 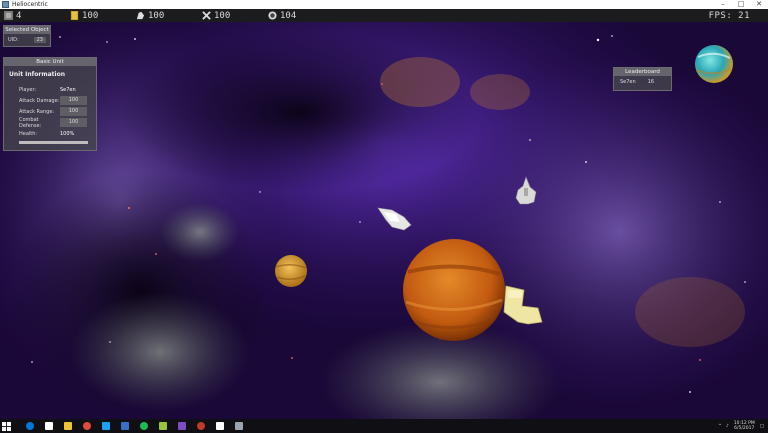 I want to click on yellow-planet, so click(x=291, y=271).